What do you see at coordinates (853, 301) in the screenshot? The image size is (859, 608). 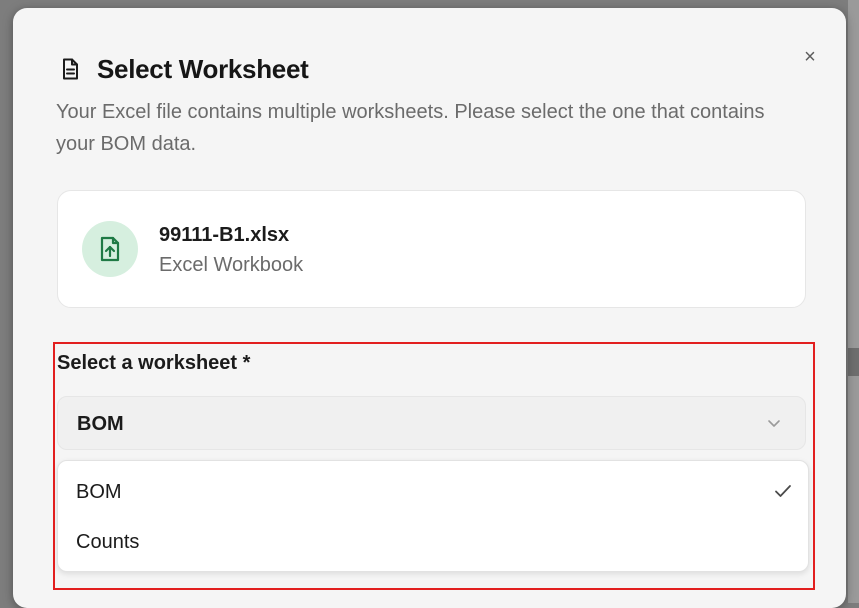 I see `backdrop` at bounding box center [853, 301].